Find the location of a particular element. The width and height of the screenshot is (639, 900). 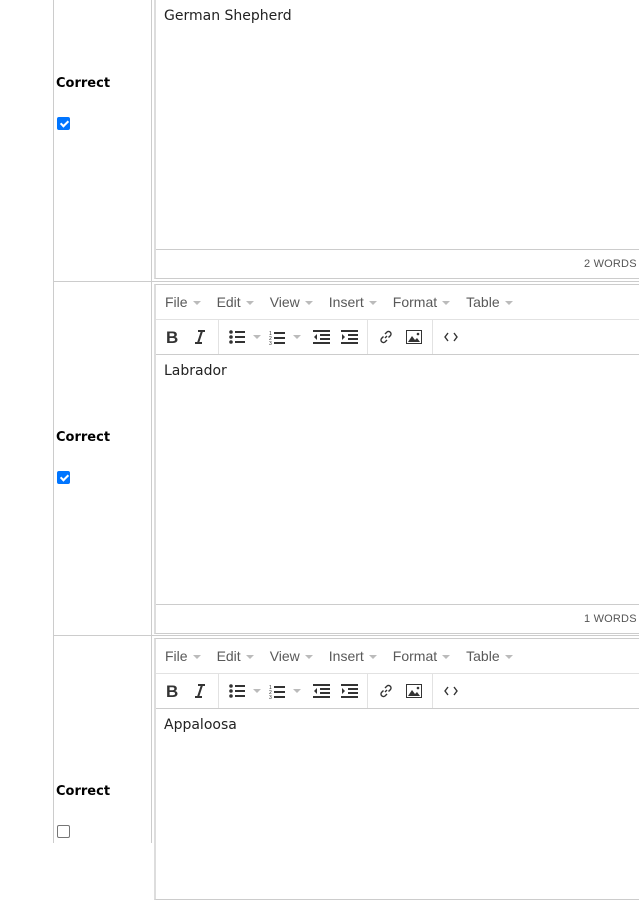

editor-content: German Shepherd is located at coordinates (397, 16).